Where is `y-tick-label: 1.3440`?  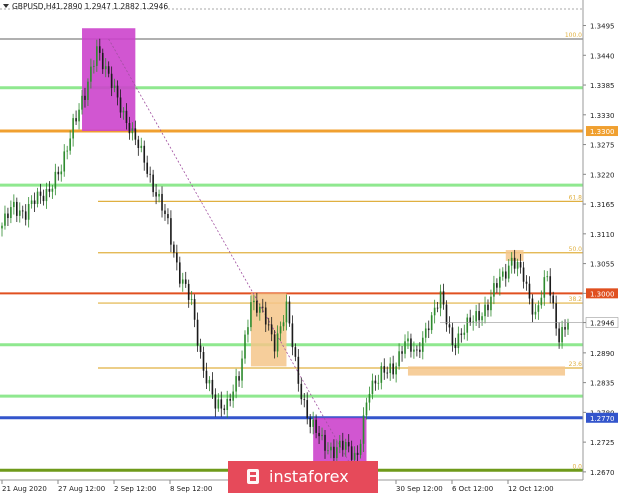 y-tick-label: 1.3440 is located at coordinates (602, 56).